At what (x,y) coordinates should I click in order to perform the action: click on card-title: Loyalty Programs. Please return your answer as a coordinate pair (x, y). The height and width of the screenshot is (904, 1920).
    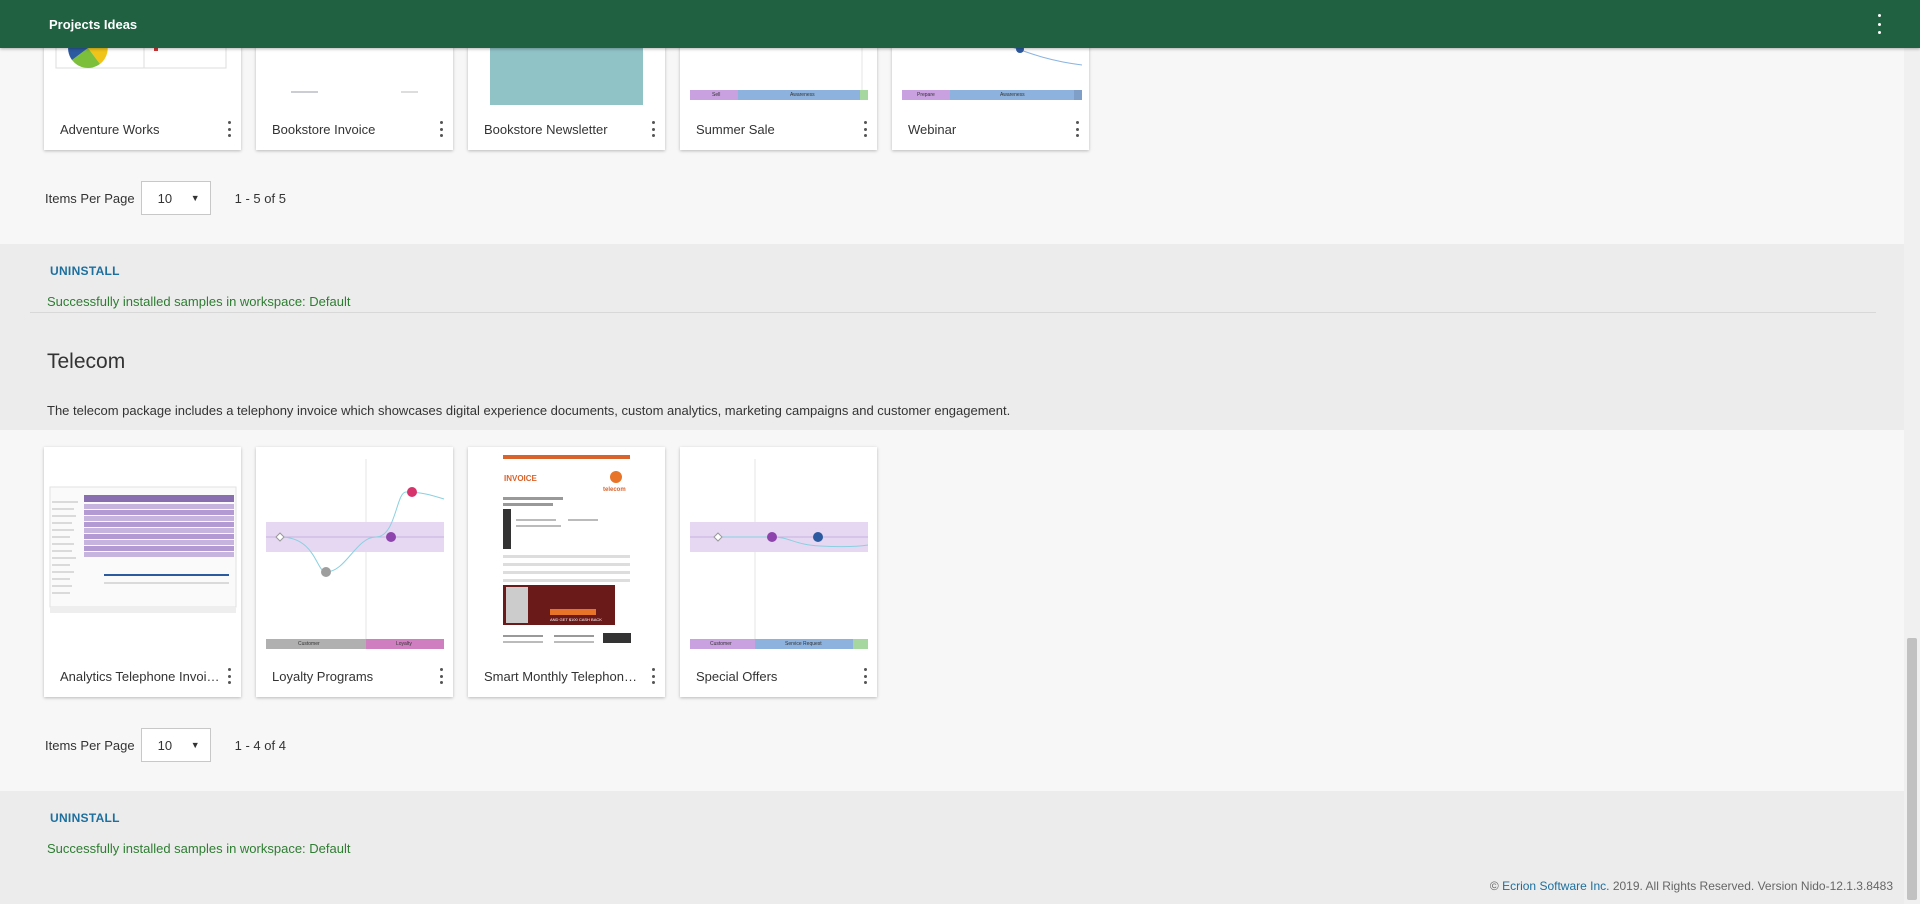
    Looking at the image, I should click on (322, 676).